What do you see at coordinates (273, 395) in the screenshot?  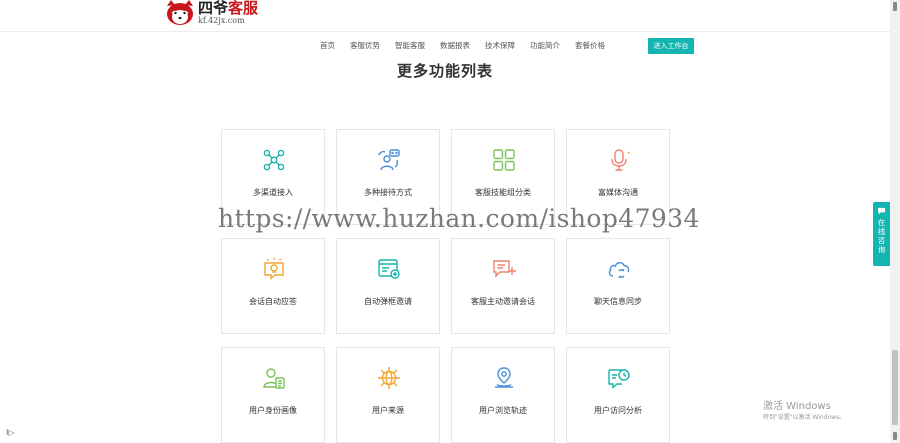 I see `feature-card-user-profile: 用户身份画像` at bounding box center [273, 395].